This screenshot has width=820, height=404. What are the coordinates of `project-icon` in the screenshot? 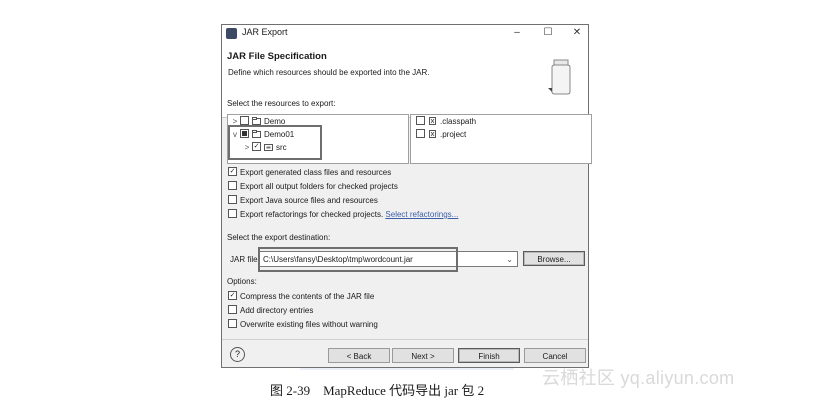 It's located at (256, 121).